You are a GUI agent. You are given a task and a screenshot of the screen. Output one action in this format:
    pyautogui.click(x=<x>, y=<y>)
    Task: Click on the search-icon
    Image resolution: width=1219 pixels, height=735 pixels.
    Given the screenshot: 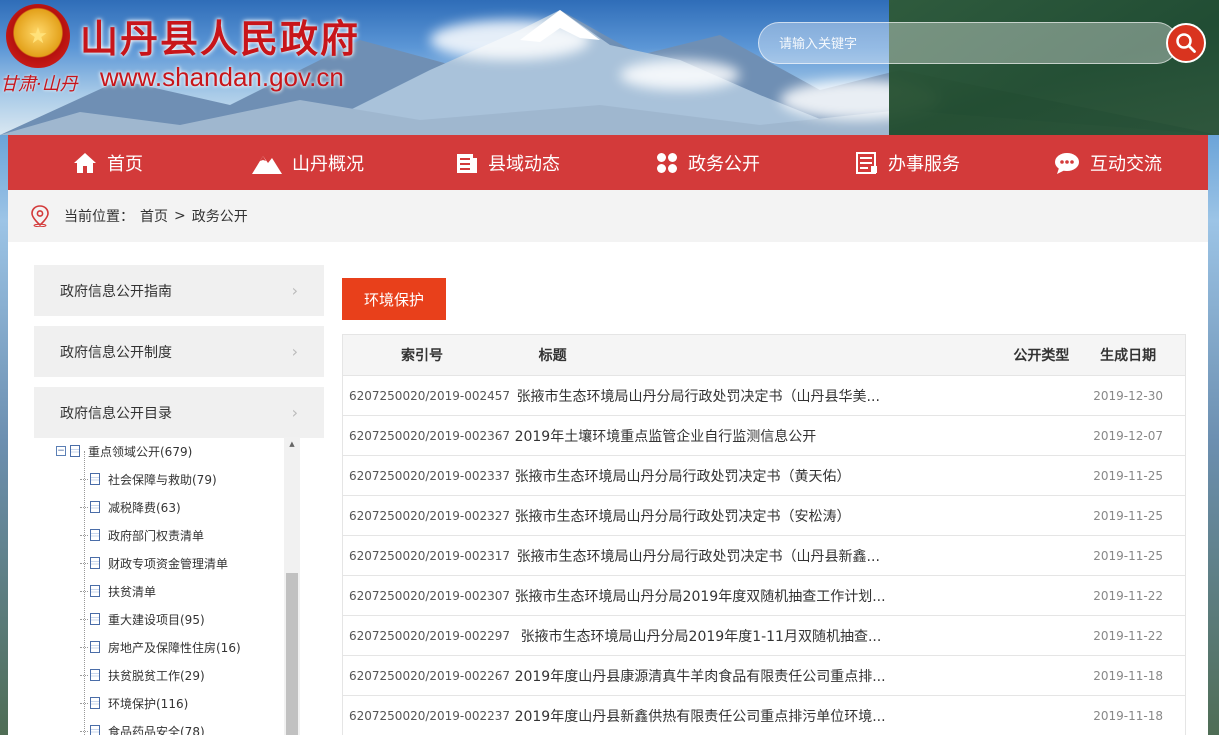 What is the action you would take?
    pyautogui.click(x=1186, y=43)
    